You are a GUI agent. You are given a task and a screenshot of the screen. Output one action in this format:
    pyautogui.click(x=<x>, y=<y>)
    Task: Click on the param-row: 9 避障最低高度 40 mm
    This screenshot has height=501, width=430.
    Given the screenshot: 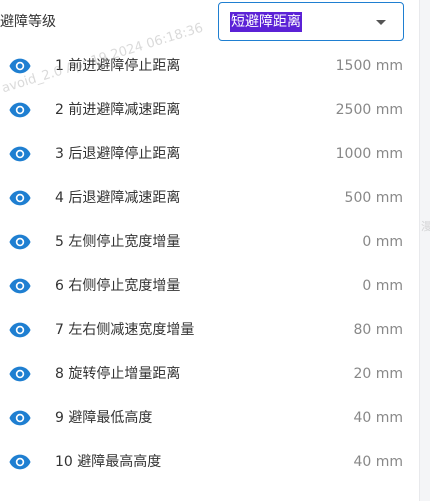 What is the action you would take?
    pyautogui.click(x=209, y=418)
    